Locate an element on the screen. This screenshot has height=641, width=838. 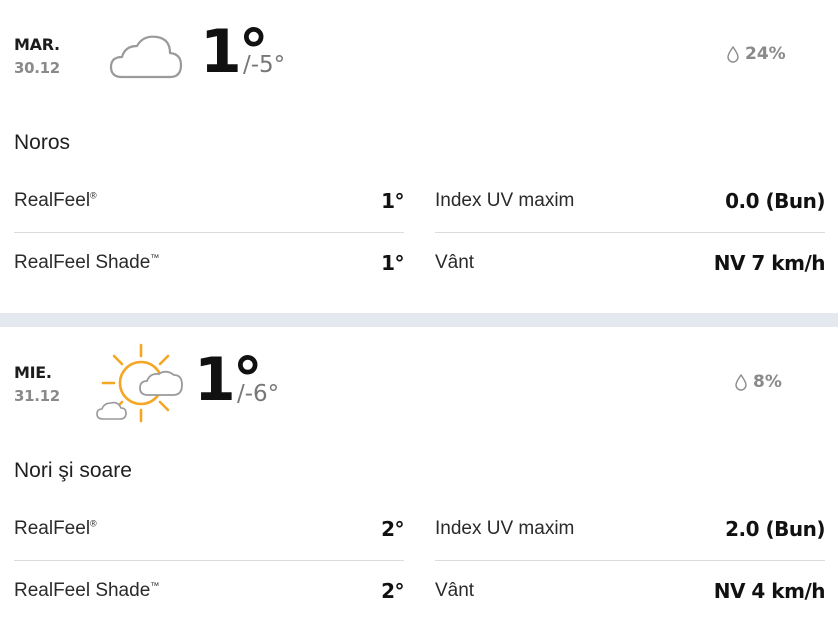
wind-row: Vânt NV 7 km/h is located at coordinates (630, 263).